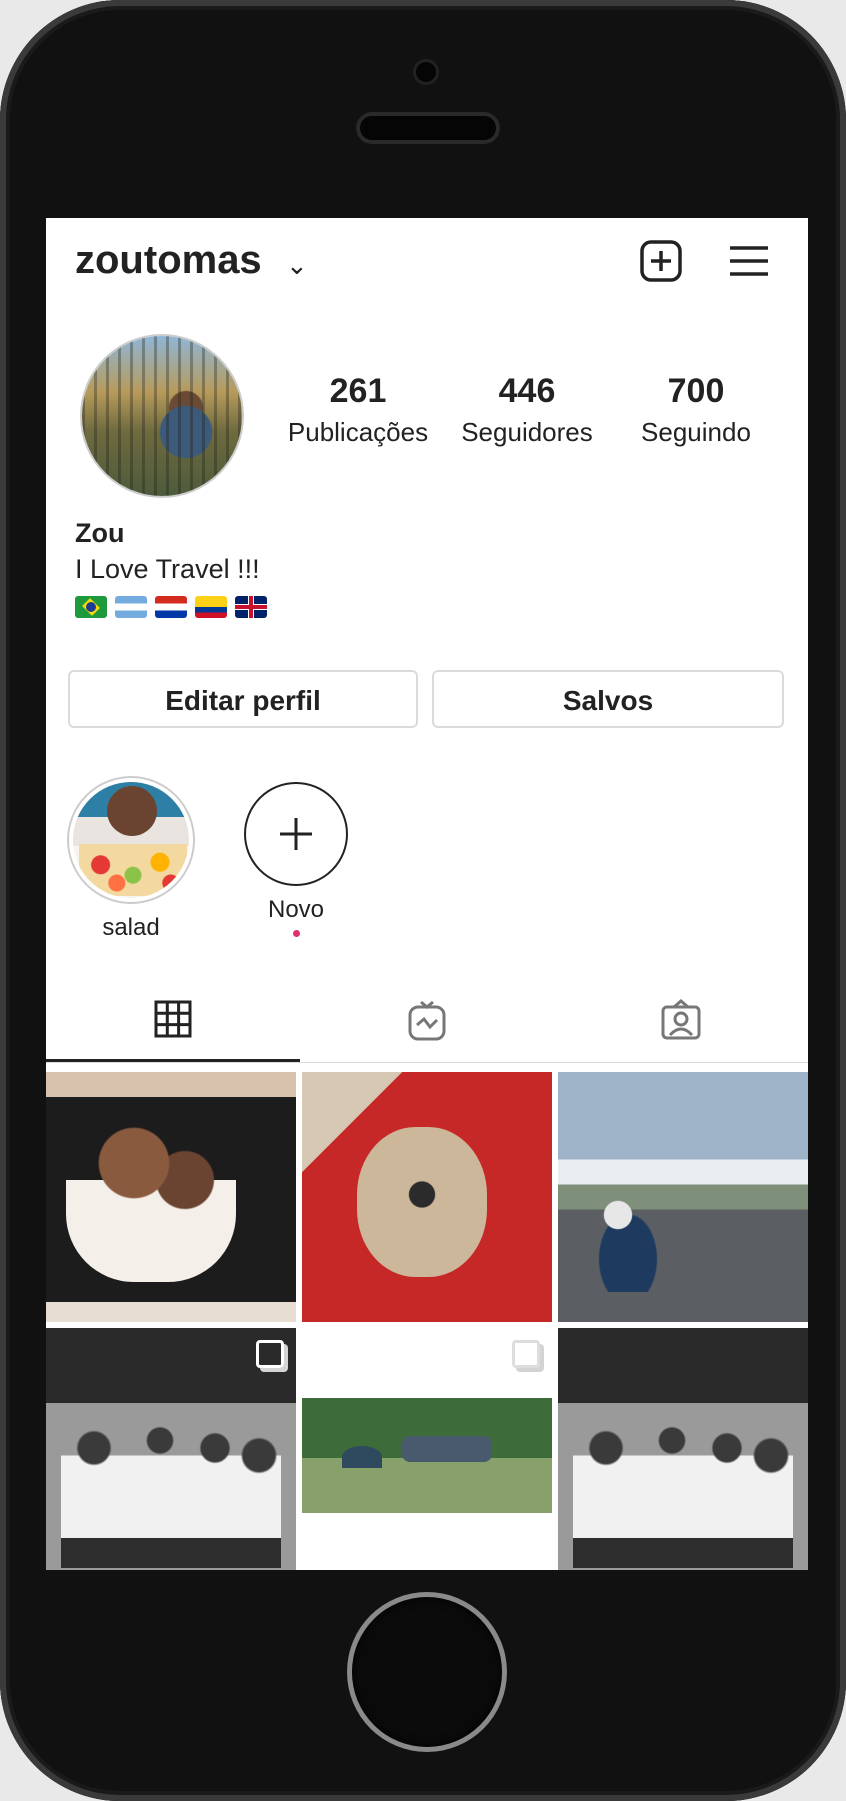  Describe the element at coordinates (696, 432) in the screenshot. I see `following-label: Seguindo` at that location.